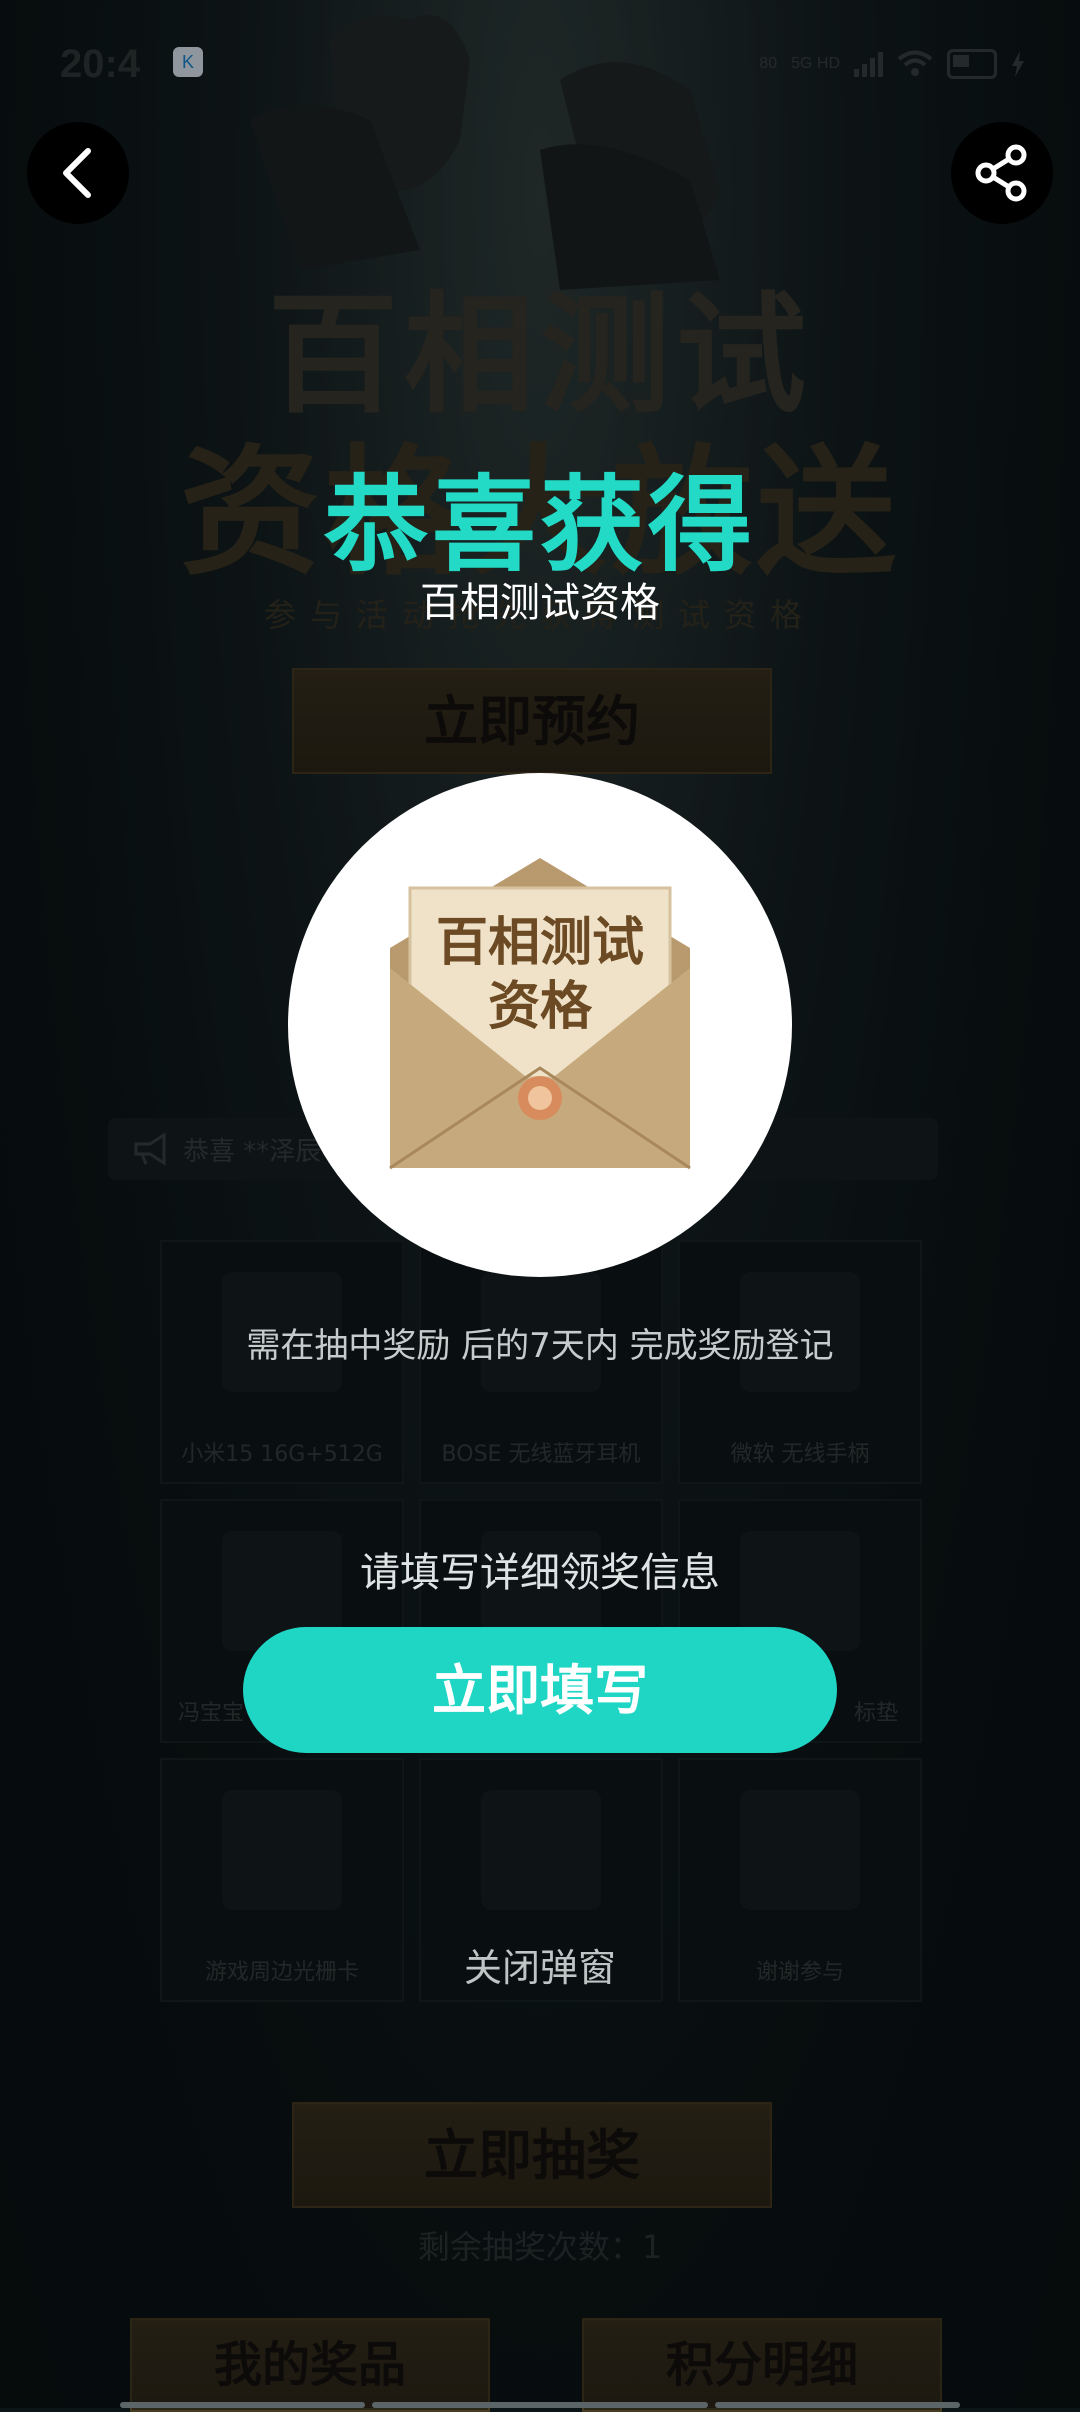 Image resolution: width=1080 pixels, height=2412 pixels. I want to click on share-button, so click(1002, 173).